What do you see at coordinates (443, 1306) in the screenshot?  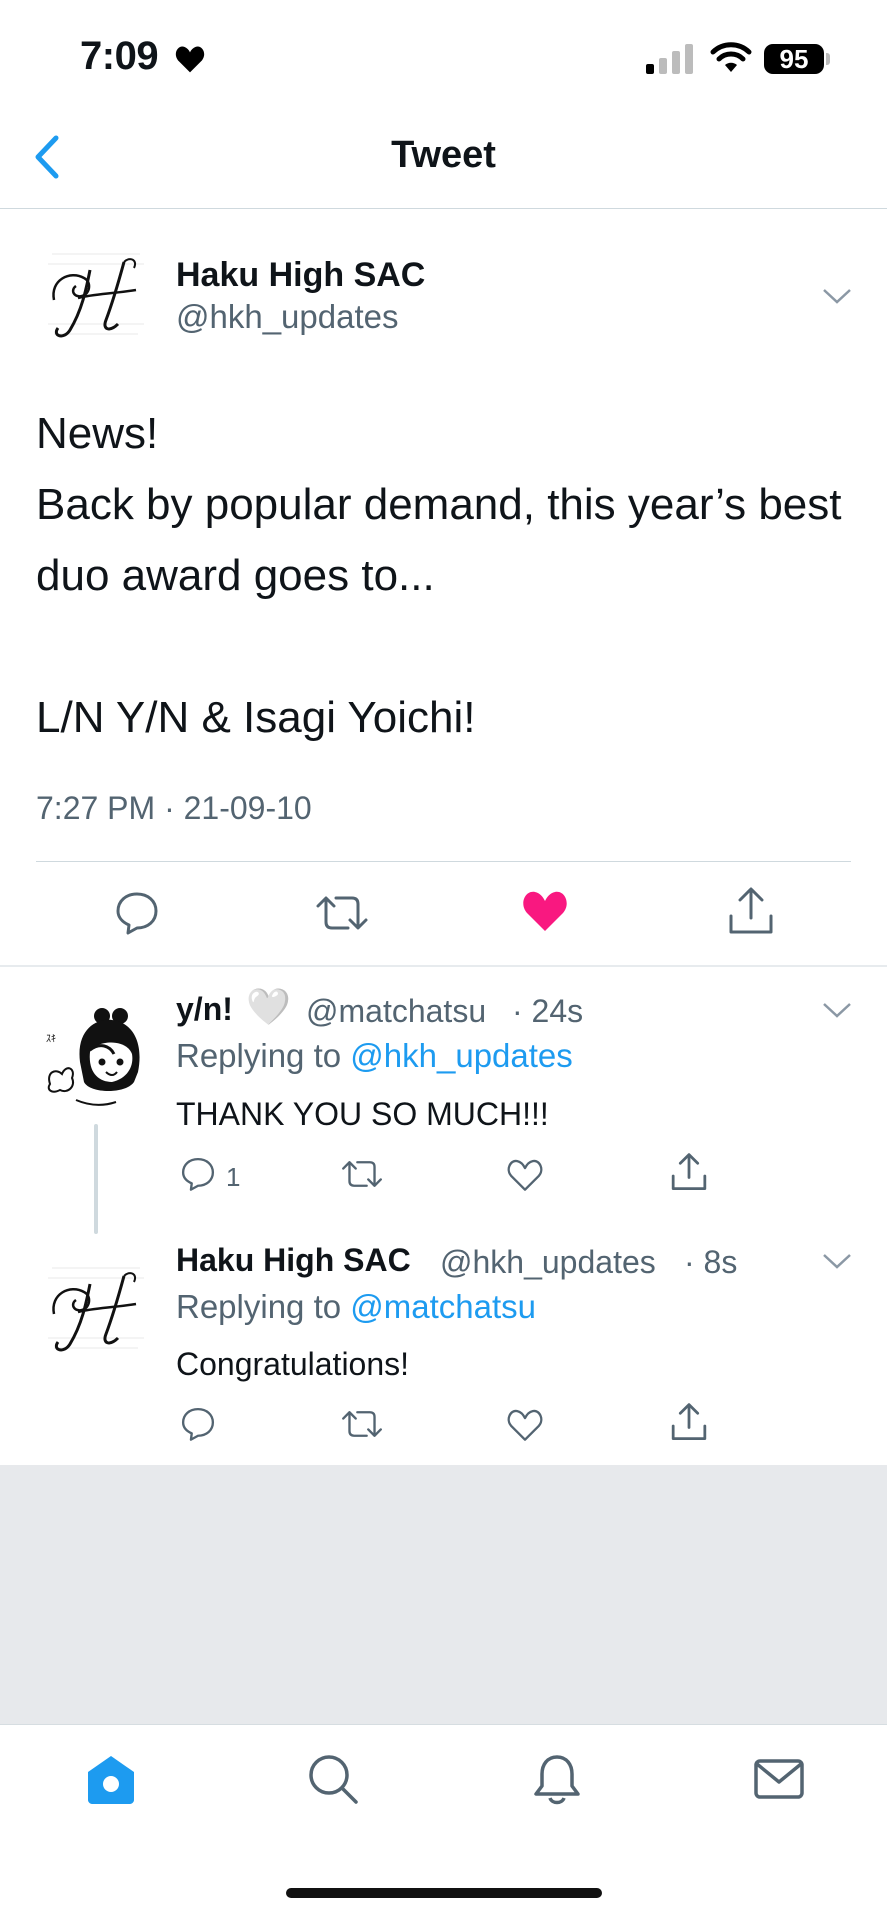 I see `replying-to-link: @matchatsu` at bounding box center [443, 1306].